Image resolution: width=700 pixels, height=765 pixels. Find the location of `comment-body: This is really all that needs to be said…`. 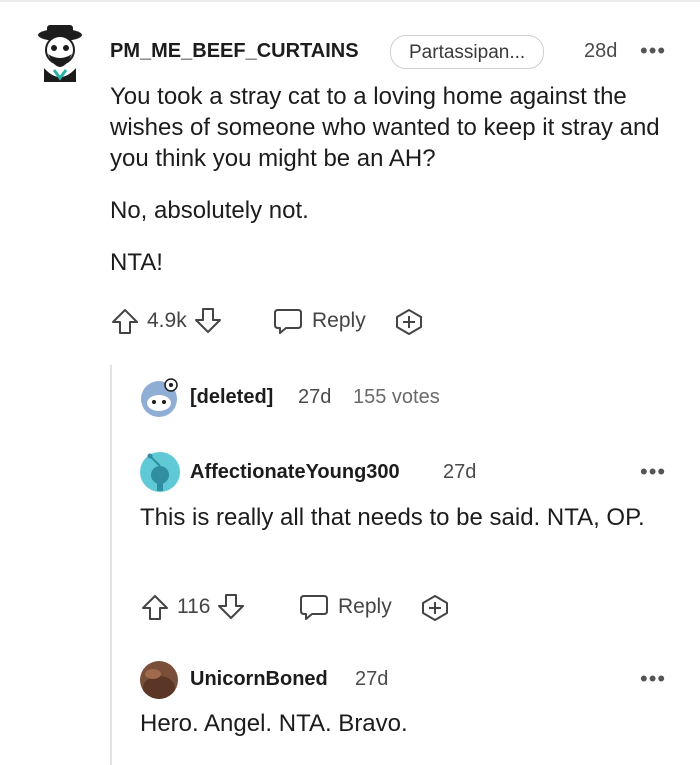

comment-body: This is really all that needs to be said… is located at coordinates (410, 517).